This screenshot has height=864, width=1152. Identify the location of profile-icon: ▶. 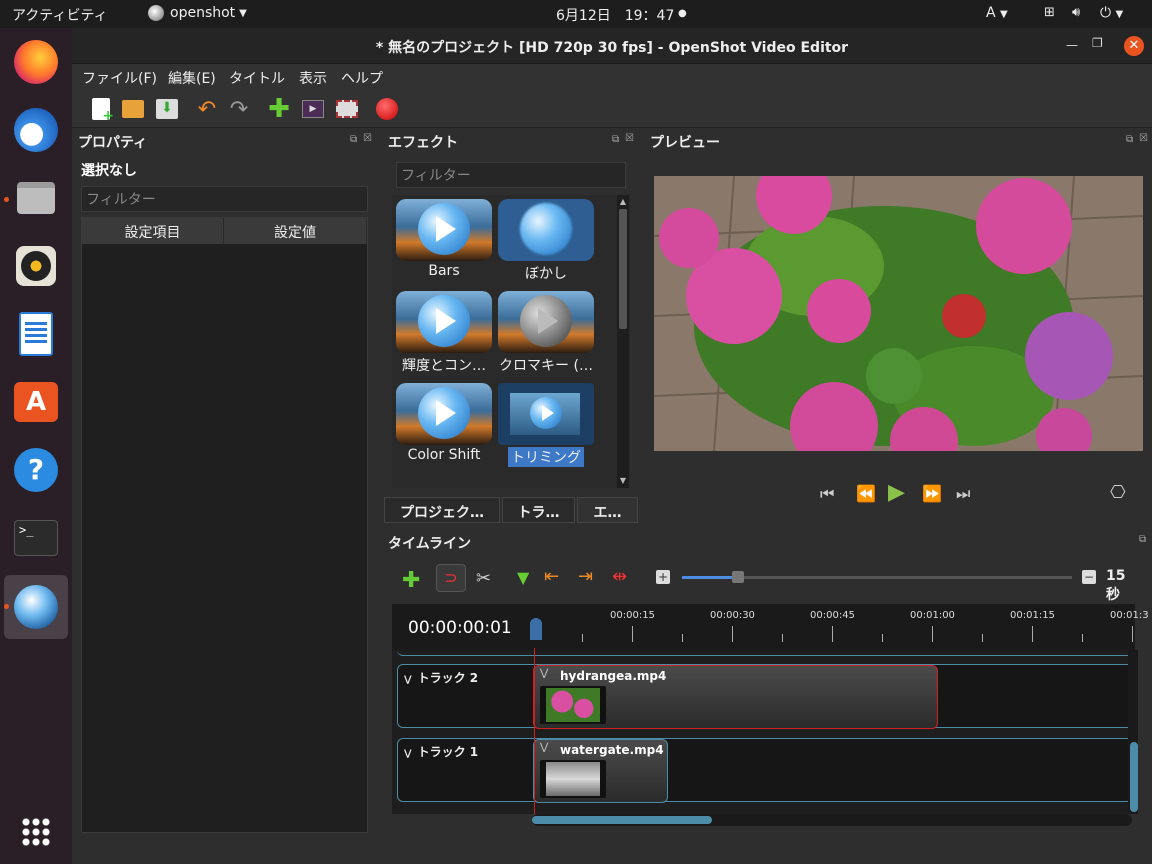
(313, 109).